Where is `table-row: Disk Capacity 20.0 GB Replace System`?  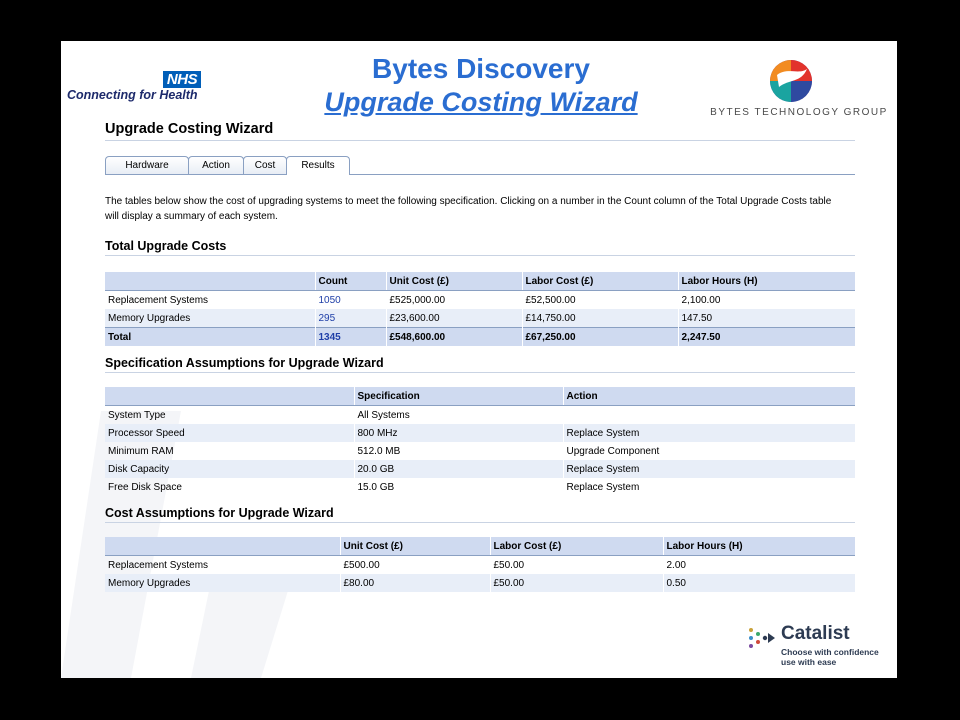 table-row: Disk Capacity 20.0 GB Replace System is located at coordinates (480, 469).